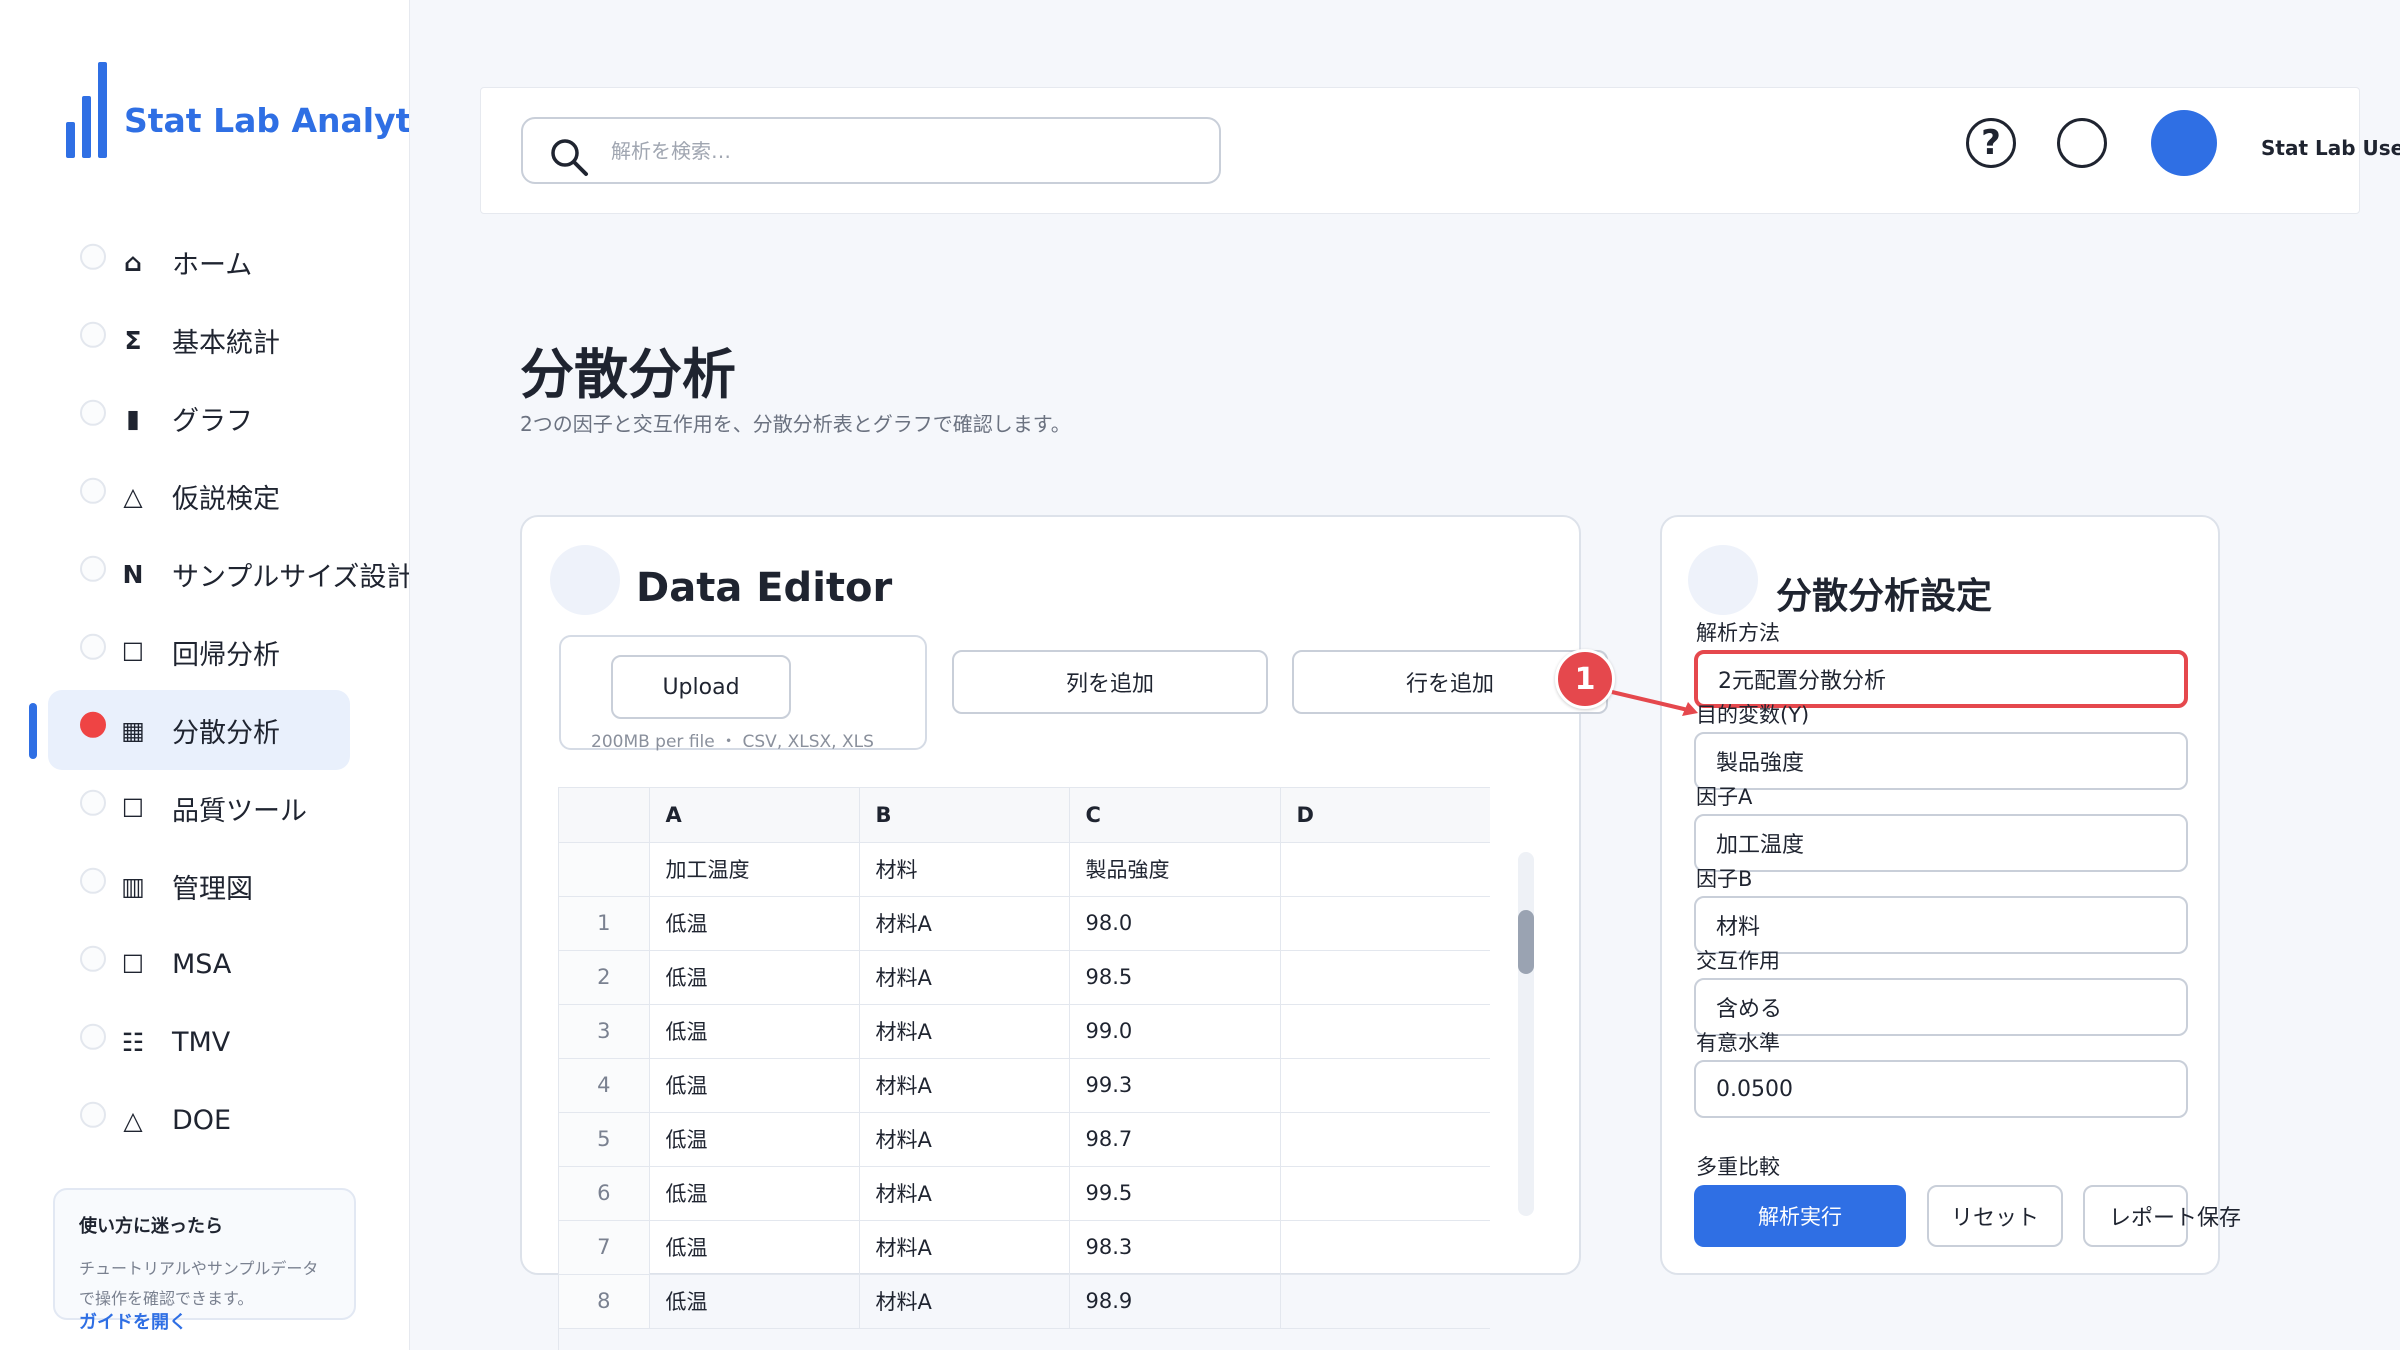 This screenshot has width=2400, height=1350. What do you see at coordinates (604, 923) in the screenshot?
I see `row-number: 1` at bounding box center [604, 923].